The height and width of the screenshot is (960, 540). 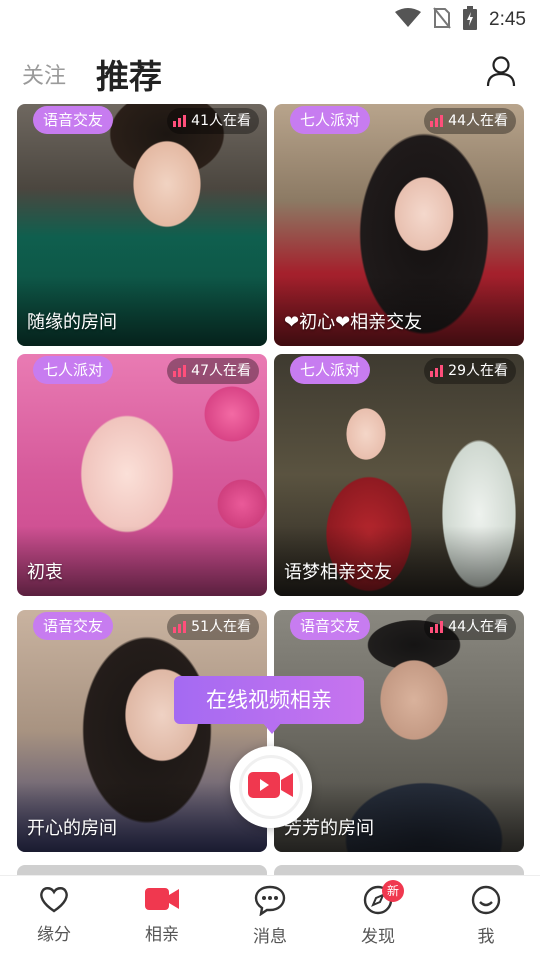 What do you see at coordinates (129, 74) in the screenshot?
I see `tab-recommend: 推荐` at bounding box center [129, 74].